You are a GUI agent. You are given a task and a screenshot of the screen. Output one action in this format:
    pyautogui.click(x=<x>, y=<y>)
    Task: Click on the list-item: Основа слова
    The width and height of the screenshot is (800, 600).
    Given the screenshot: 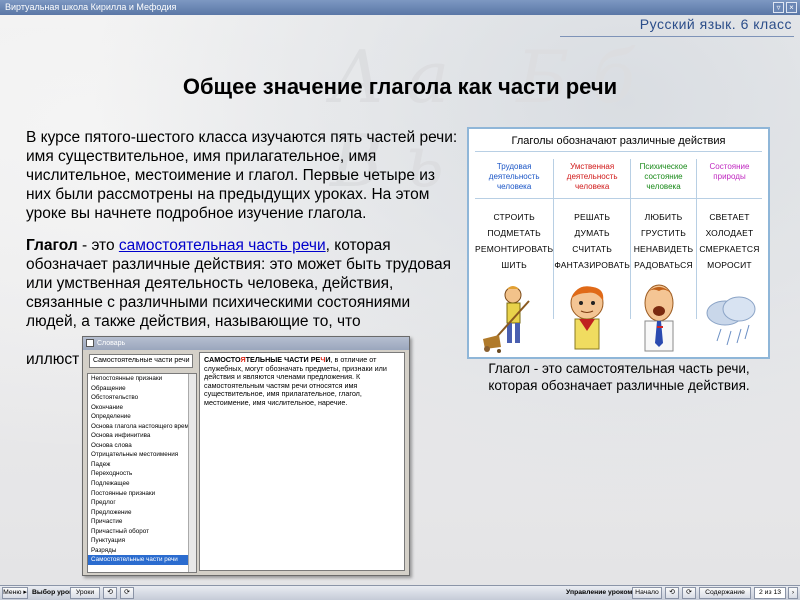 What is the action you would take?
    pyautogui.click(x=142, y=446)
    